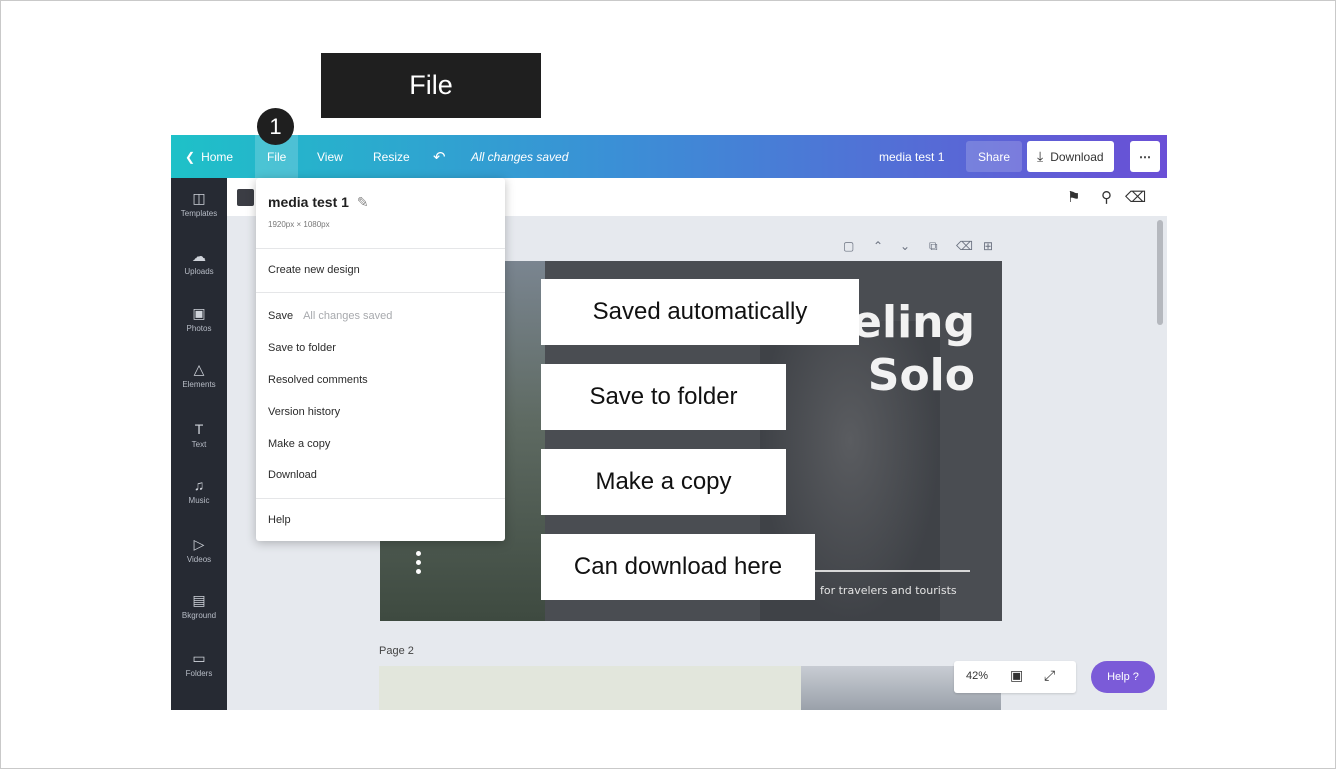 This screenshot has width=1336, height=769. Describe the element at coordinates (439, 156) in the screenshot. I see `undo-icon: ↶` at that location.